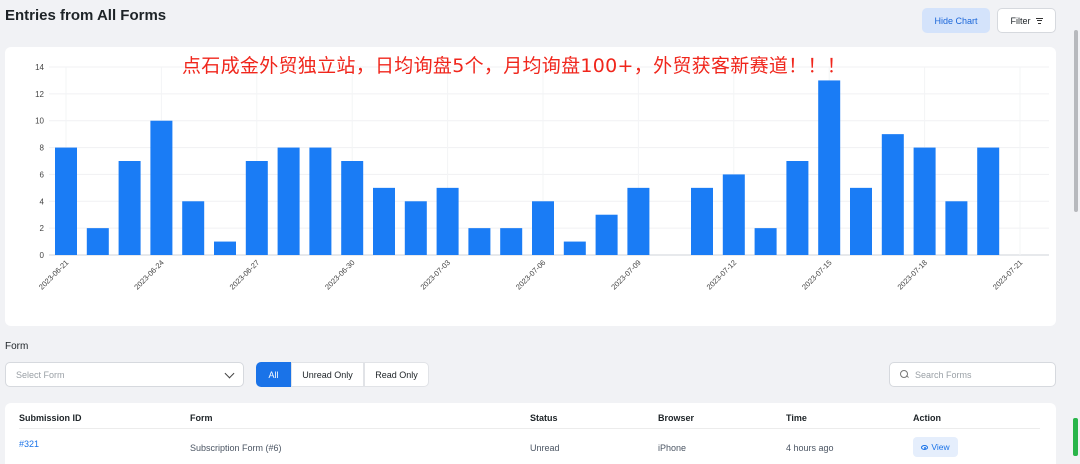 The width and height of the screenshot is (1080, 464). Describe the element at coordinates (1075, 437) in the screenshot. I see `side-indicator` at that location.